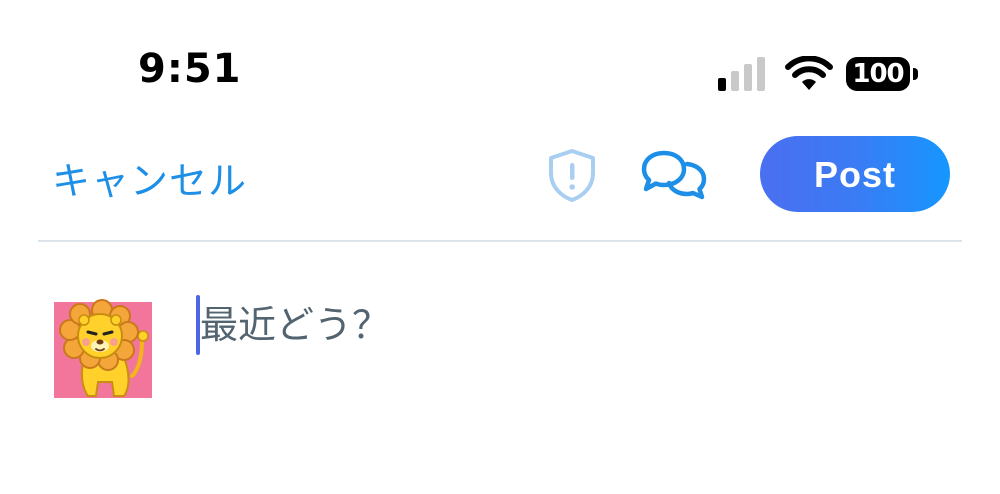 The width and height of the screenshot is (1000, 494). Describe the element at coordinates (500, 241) in the screenshot. I see `header-divider` at that location.